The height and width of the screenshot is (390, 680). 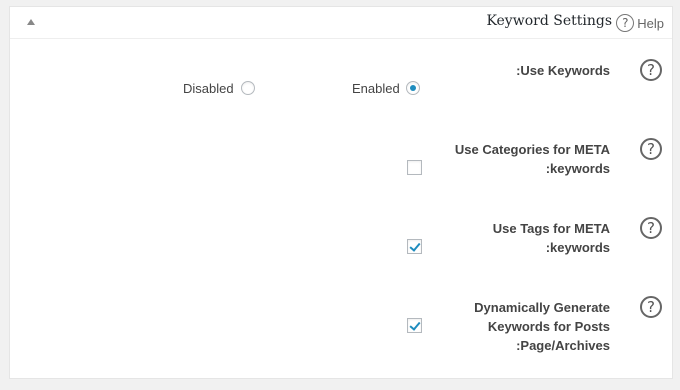 What do you see at coordinates (551, 238) in the screenshot?
I see `use-tags-label: Use Tags for META :keywords` at bounding box center [551, 238].